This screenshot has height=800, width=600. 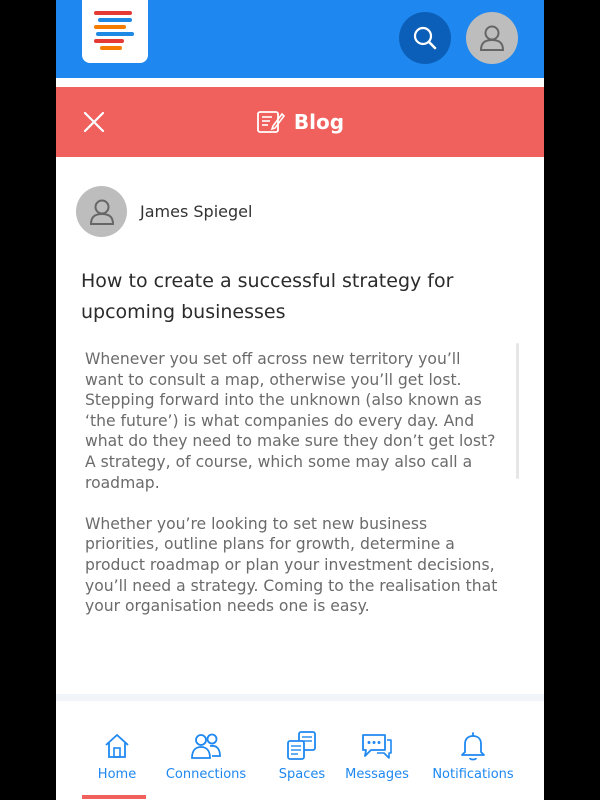 I want to click on app-logo, so click(x=115, y=31).